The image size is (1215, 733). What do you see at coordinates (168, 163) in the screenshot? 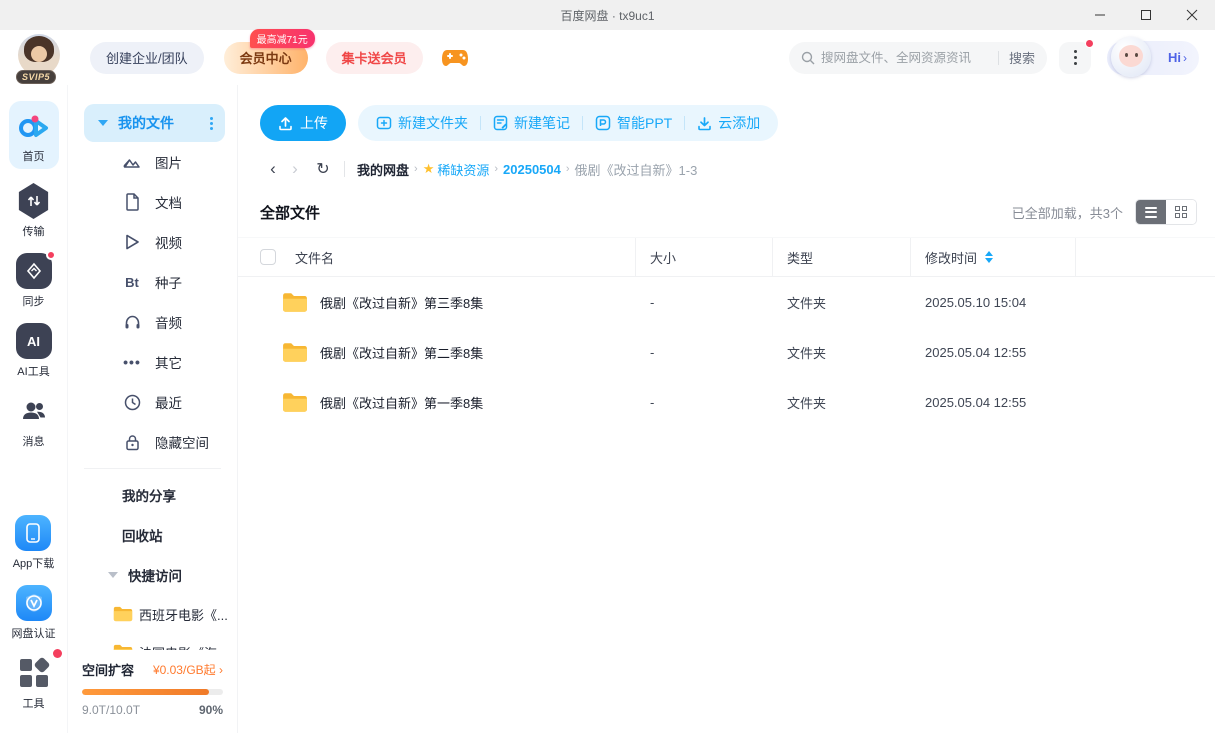
I see `pictures-label: 图片` at bounding box center [168, 163].